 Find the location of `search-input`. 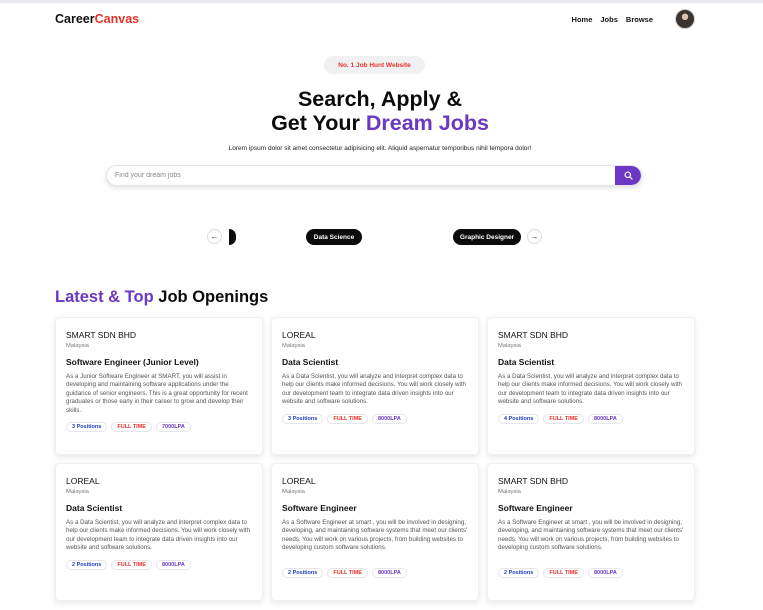

search-input is located at coordinates (361, 175).